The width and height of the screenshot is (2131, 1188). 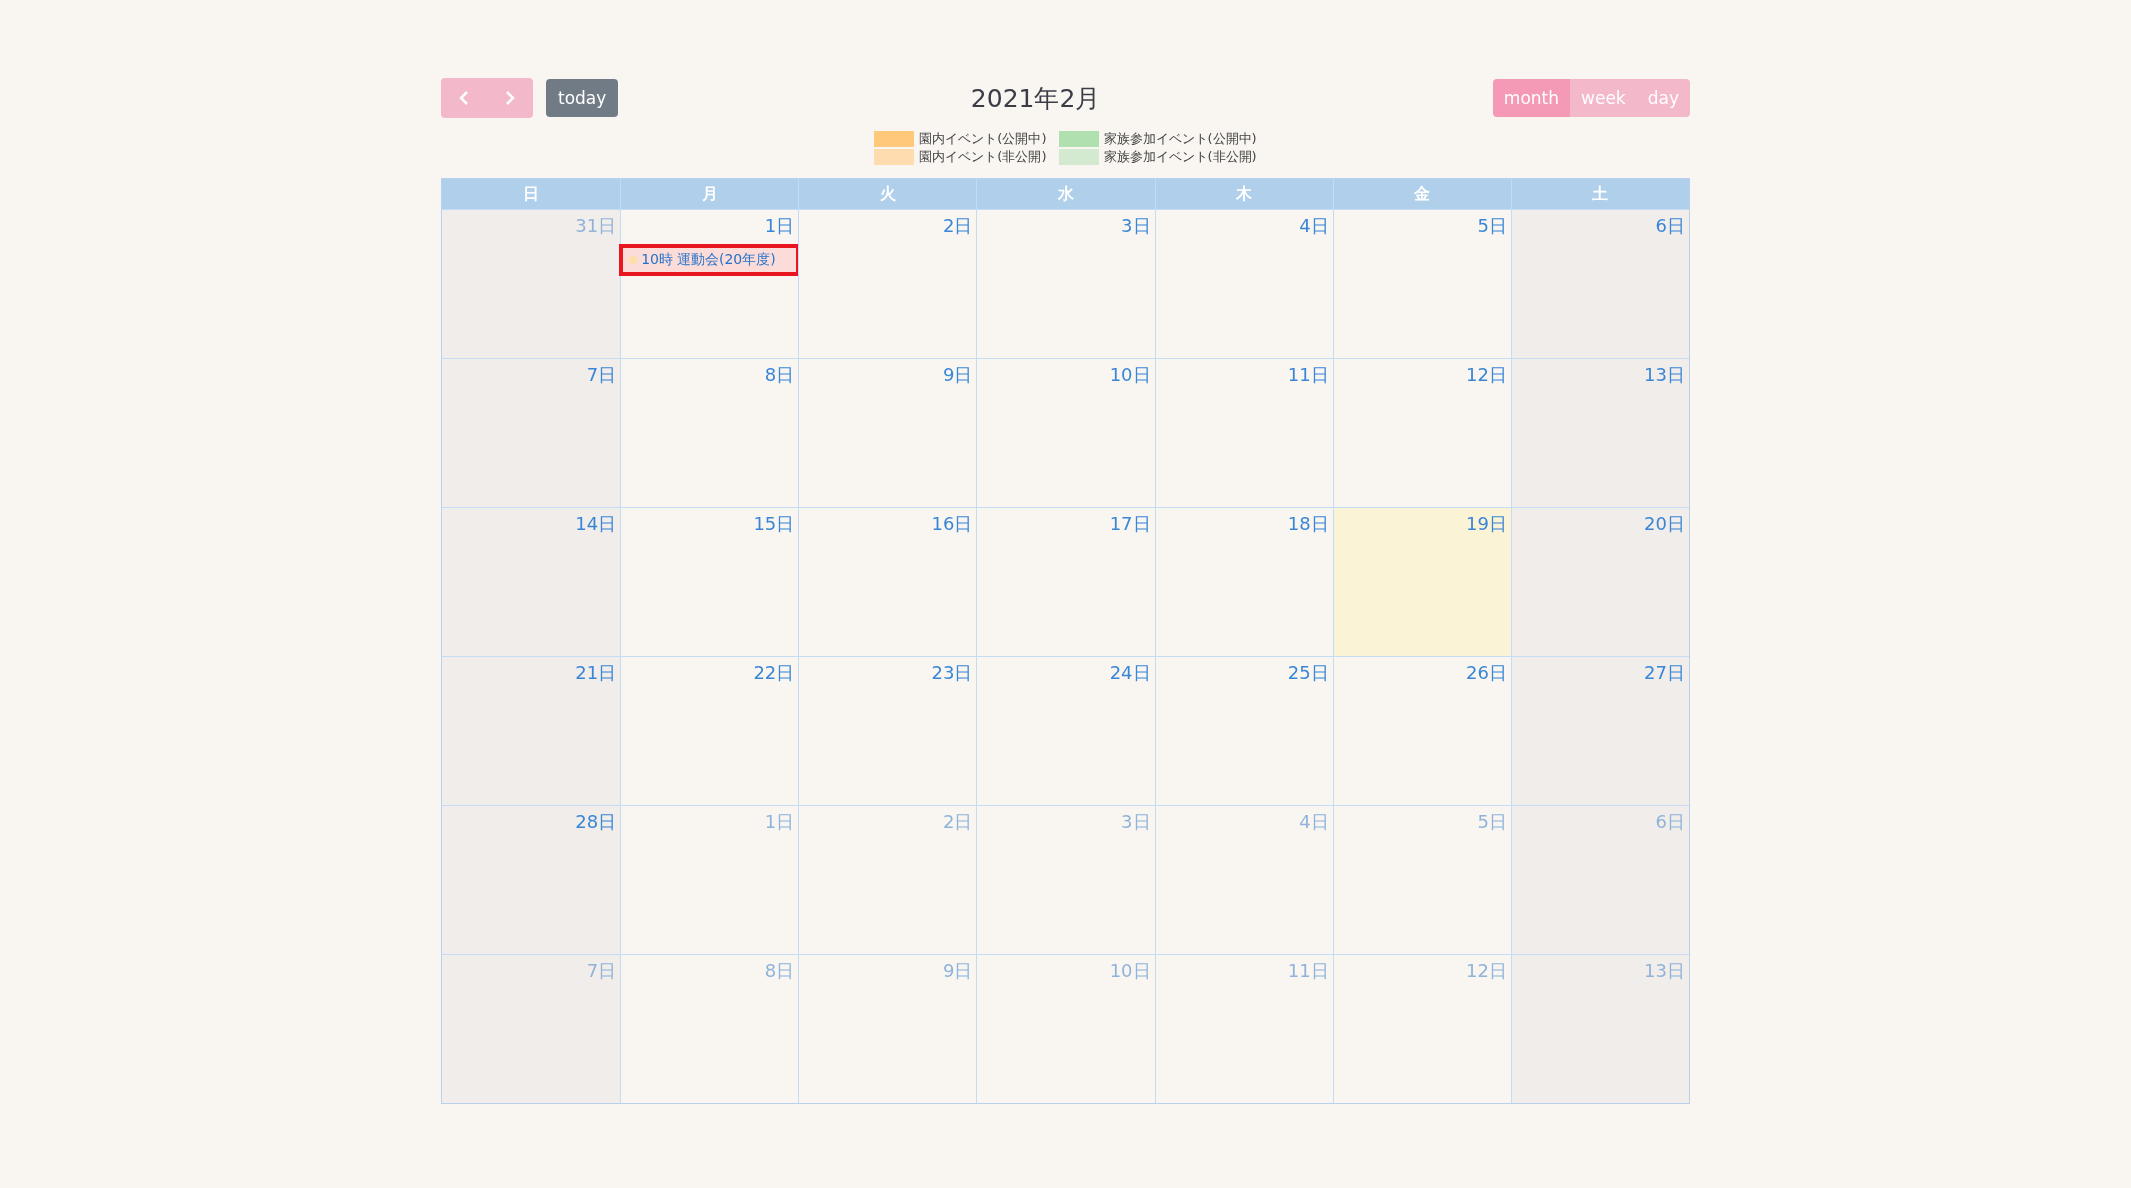 What do you see at coordinates (1421, 582) in the screenshot?
I see `day-cell: 19日` at bounding box center [1421, 582].